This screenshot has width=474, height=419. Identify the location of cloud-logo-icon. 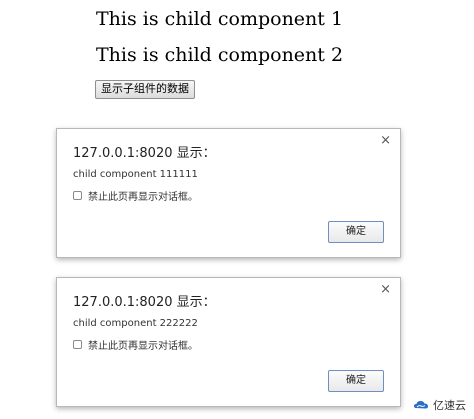
(421, 405).